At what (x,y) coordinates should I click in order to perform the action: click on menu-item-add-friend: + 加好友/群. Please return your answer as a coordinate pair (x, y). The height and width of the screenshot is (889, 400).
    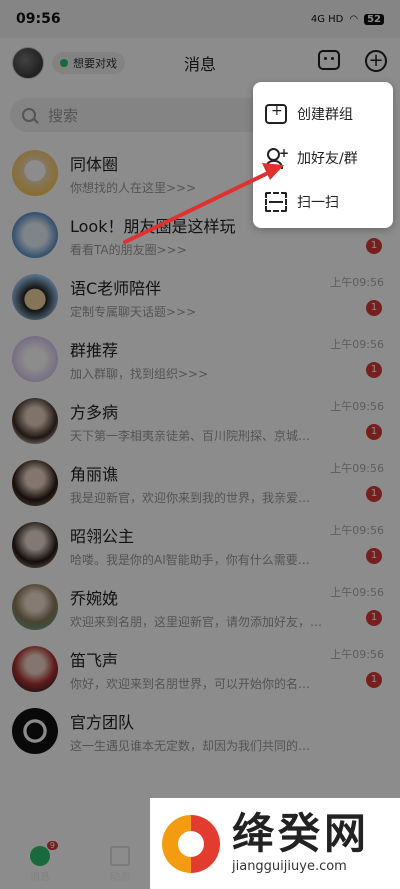
    Looking at the image, I should click on (323, 158).